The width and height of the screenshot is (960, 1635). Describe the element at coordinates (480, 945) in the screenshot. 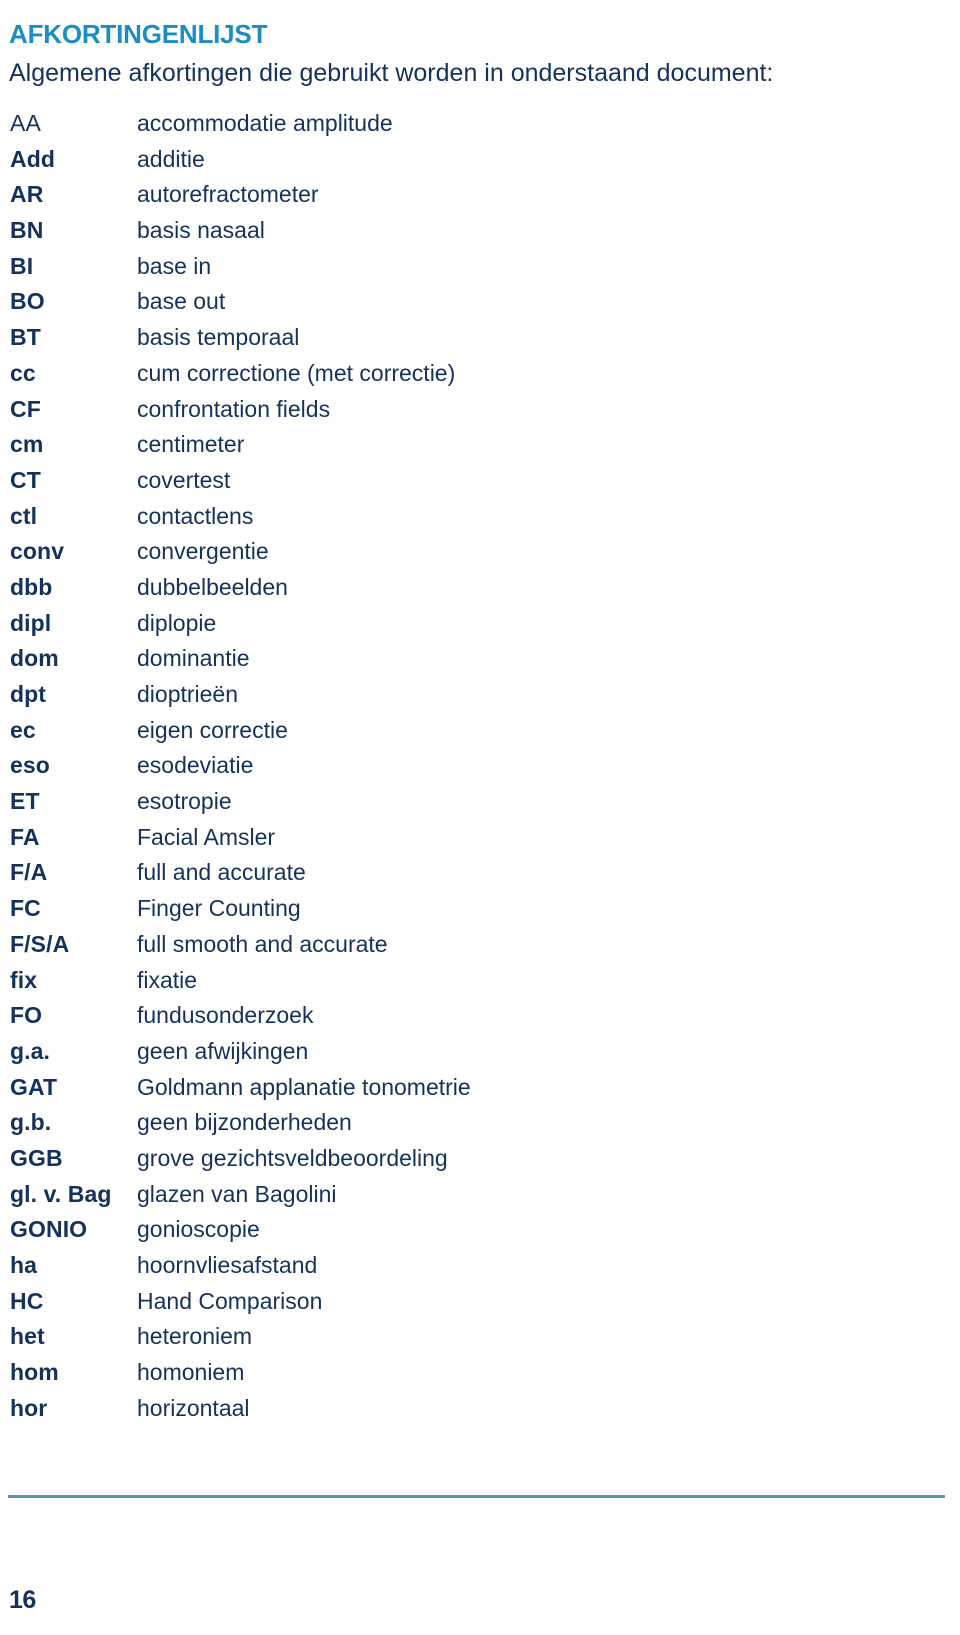

I see `abbreviation-row: F/S/A full smooth and accurate` at that location.